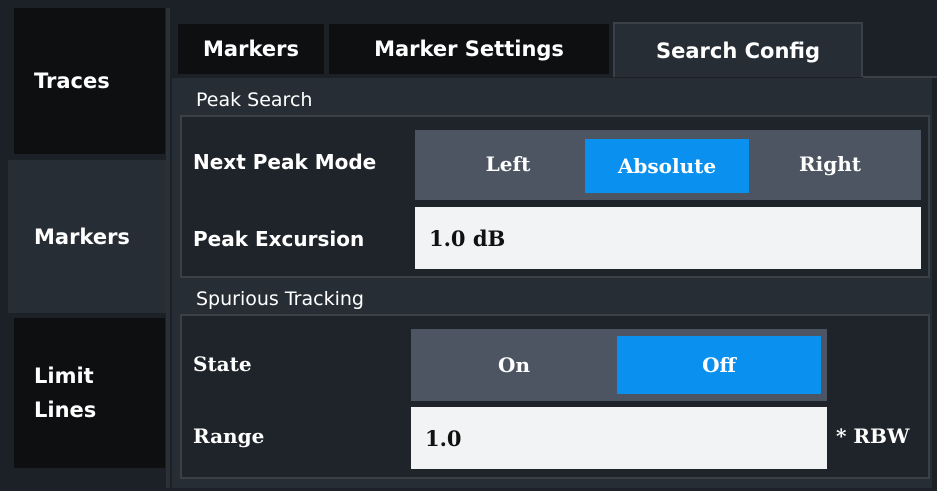  Describe the element at coordinates (168, 248) in the screenshot. I see `side-nav-separator` at that location.